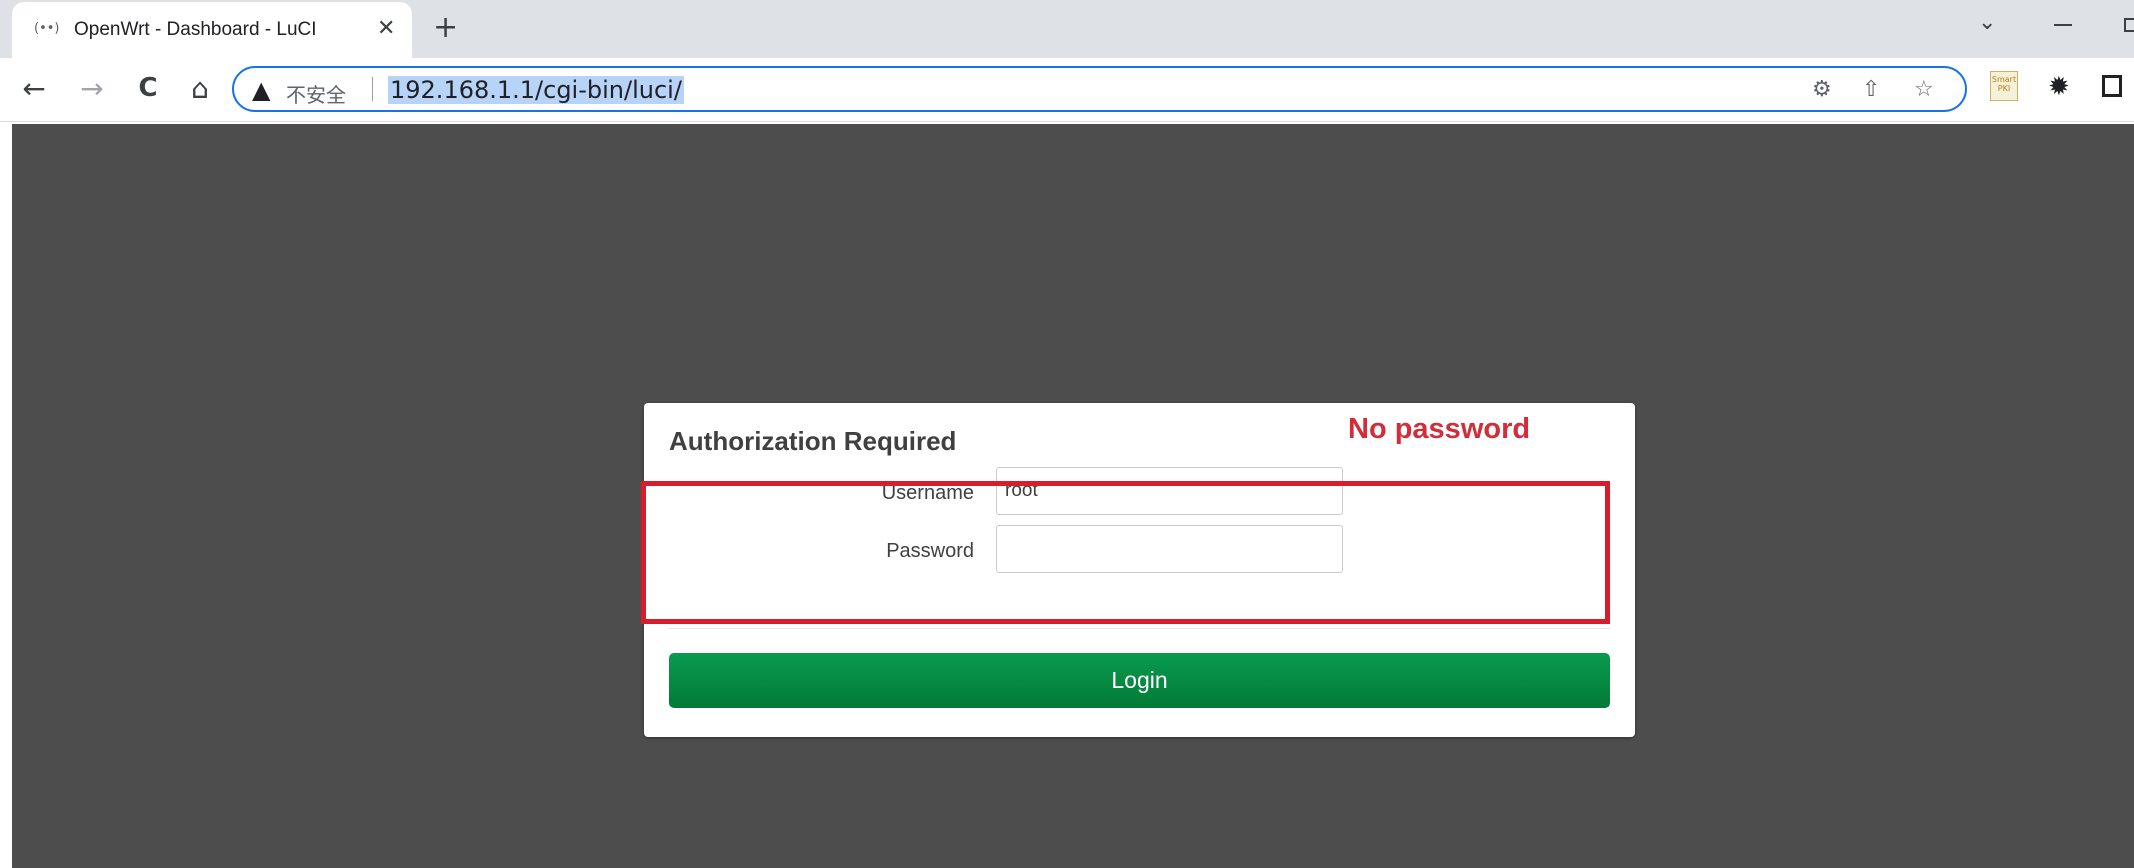 This screenshot has height=868, width=2134. Describe the element at coordinates (1822, 89) in the screenshot. I see `translate-icon: ⚙` at that location.